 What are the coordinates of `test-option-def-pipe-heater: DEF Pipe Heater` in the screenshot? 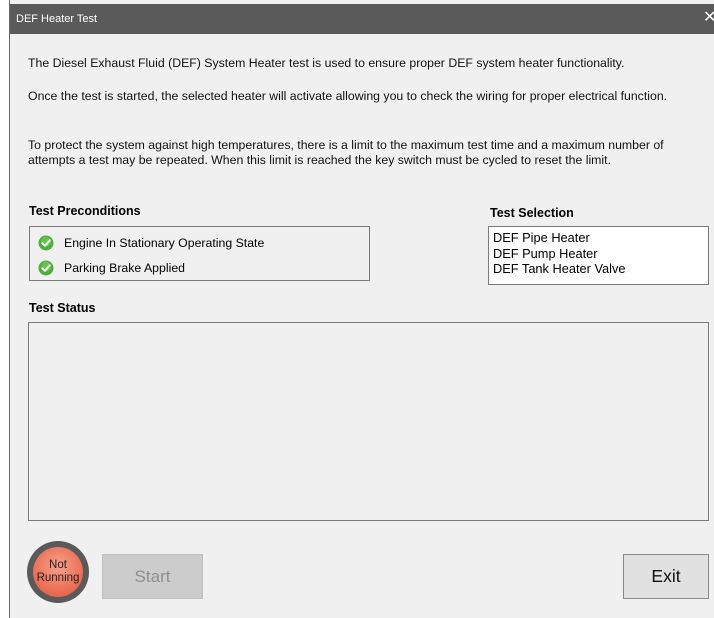 It's located at (600, 238).